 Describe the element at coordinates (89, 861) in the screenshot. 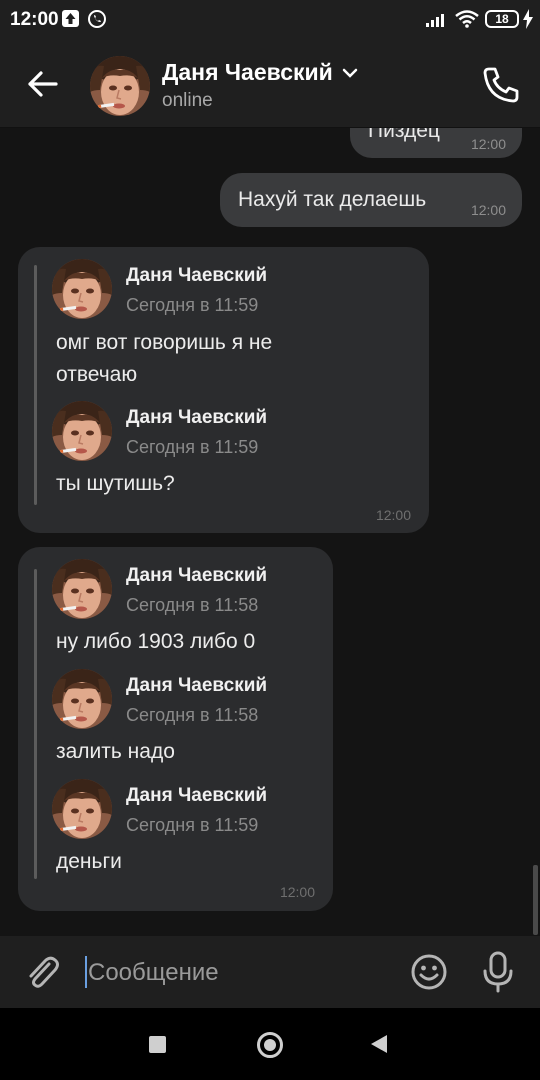

I see `forward-text: деньги` at that location.